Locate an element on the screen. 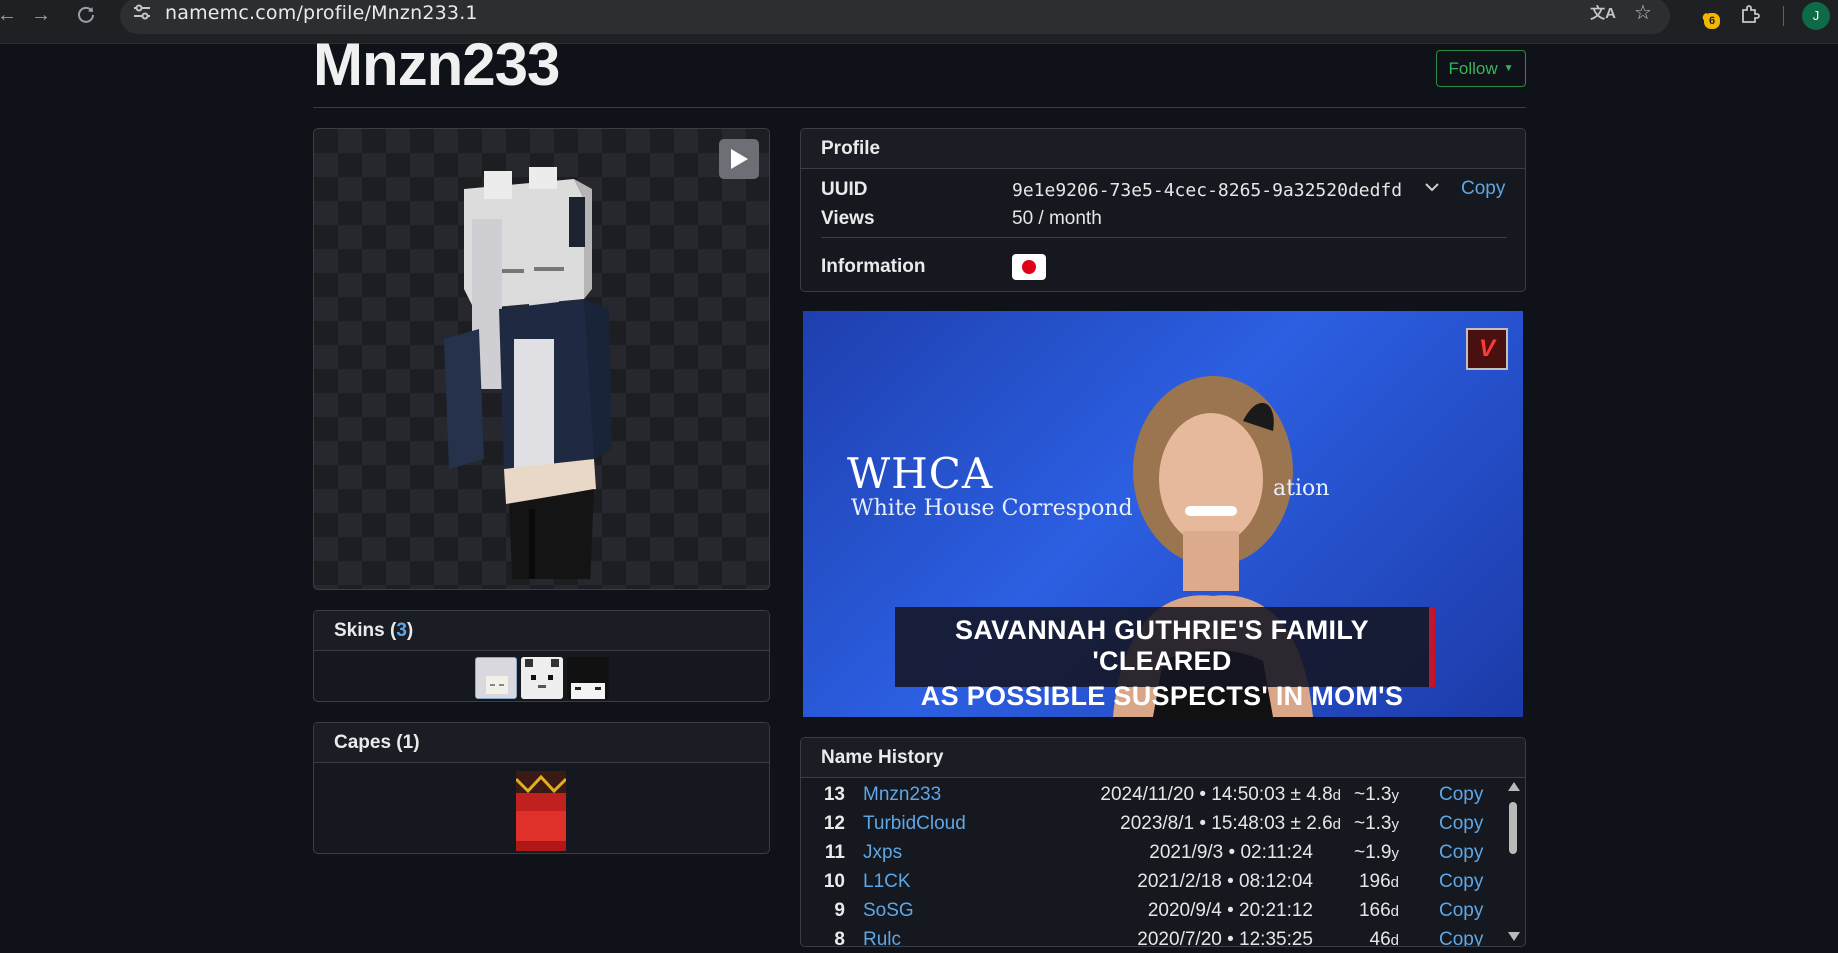 This screenshot has width=1838, height=953. history-date: 2021/9/3 • 02:11:24 is located at coordinates (1231, 852).